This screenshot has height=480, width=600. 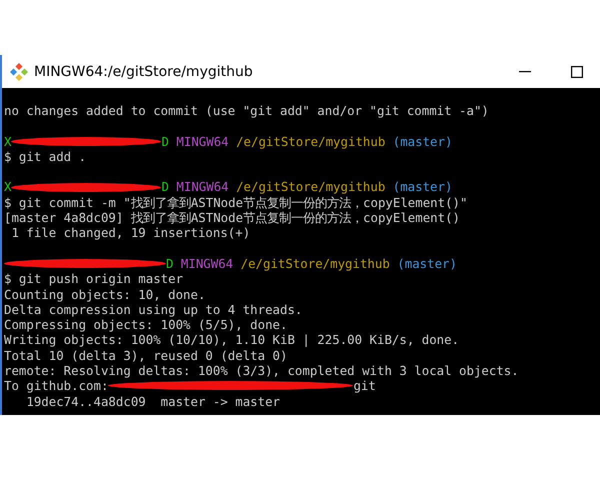 What do you see at coordinates (146, 356) in the screenshot?
I see `terminal-text: Total 10 (delta 3), reused 0 (delta 0)` at bounding box center [146, 356].